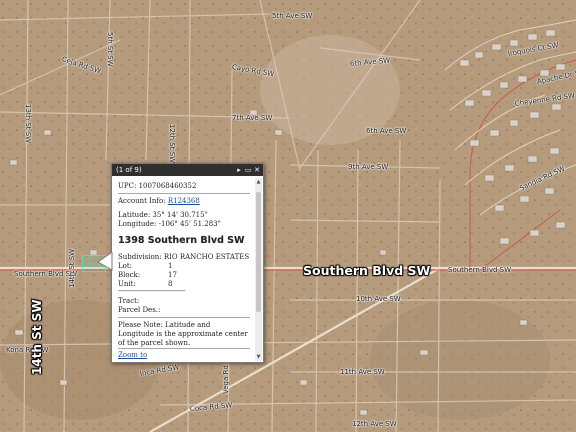  Describe the element at coordinates (132, 355) in the screenshot. I see `zoom-to-link: Zoom to` at that location.